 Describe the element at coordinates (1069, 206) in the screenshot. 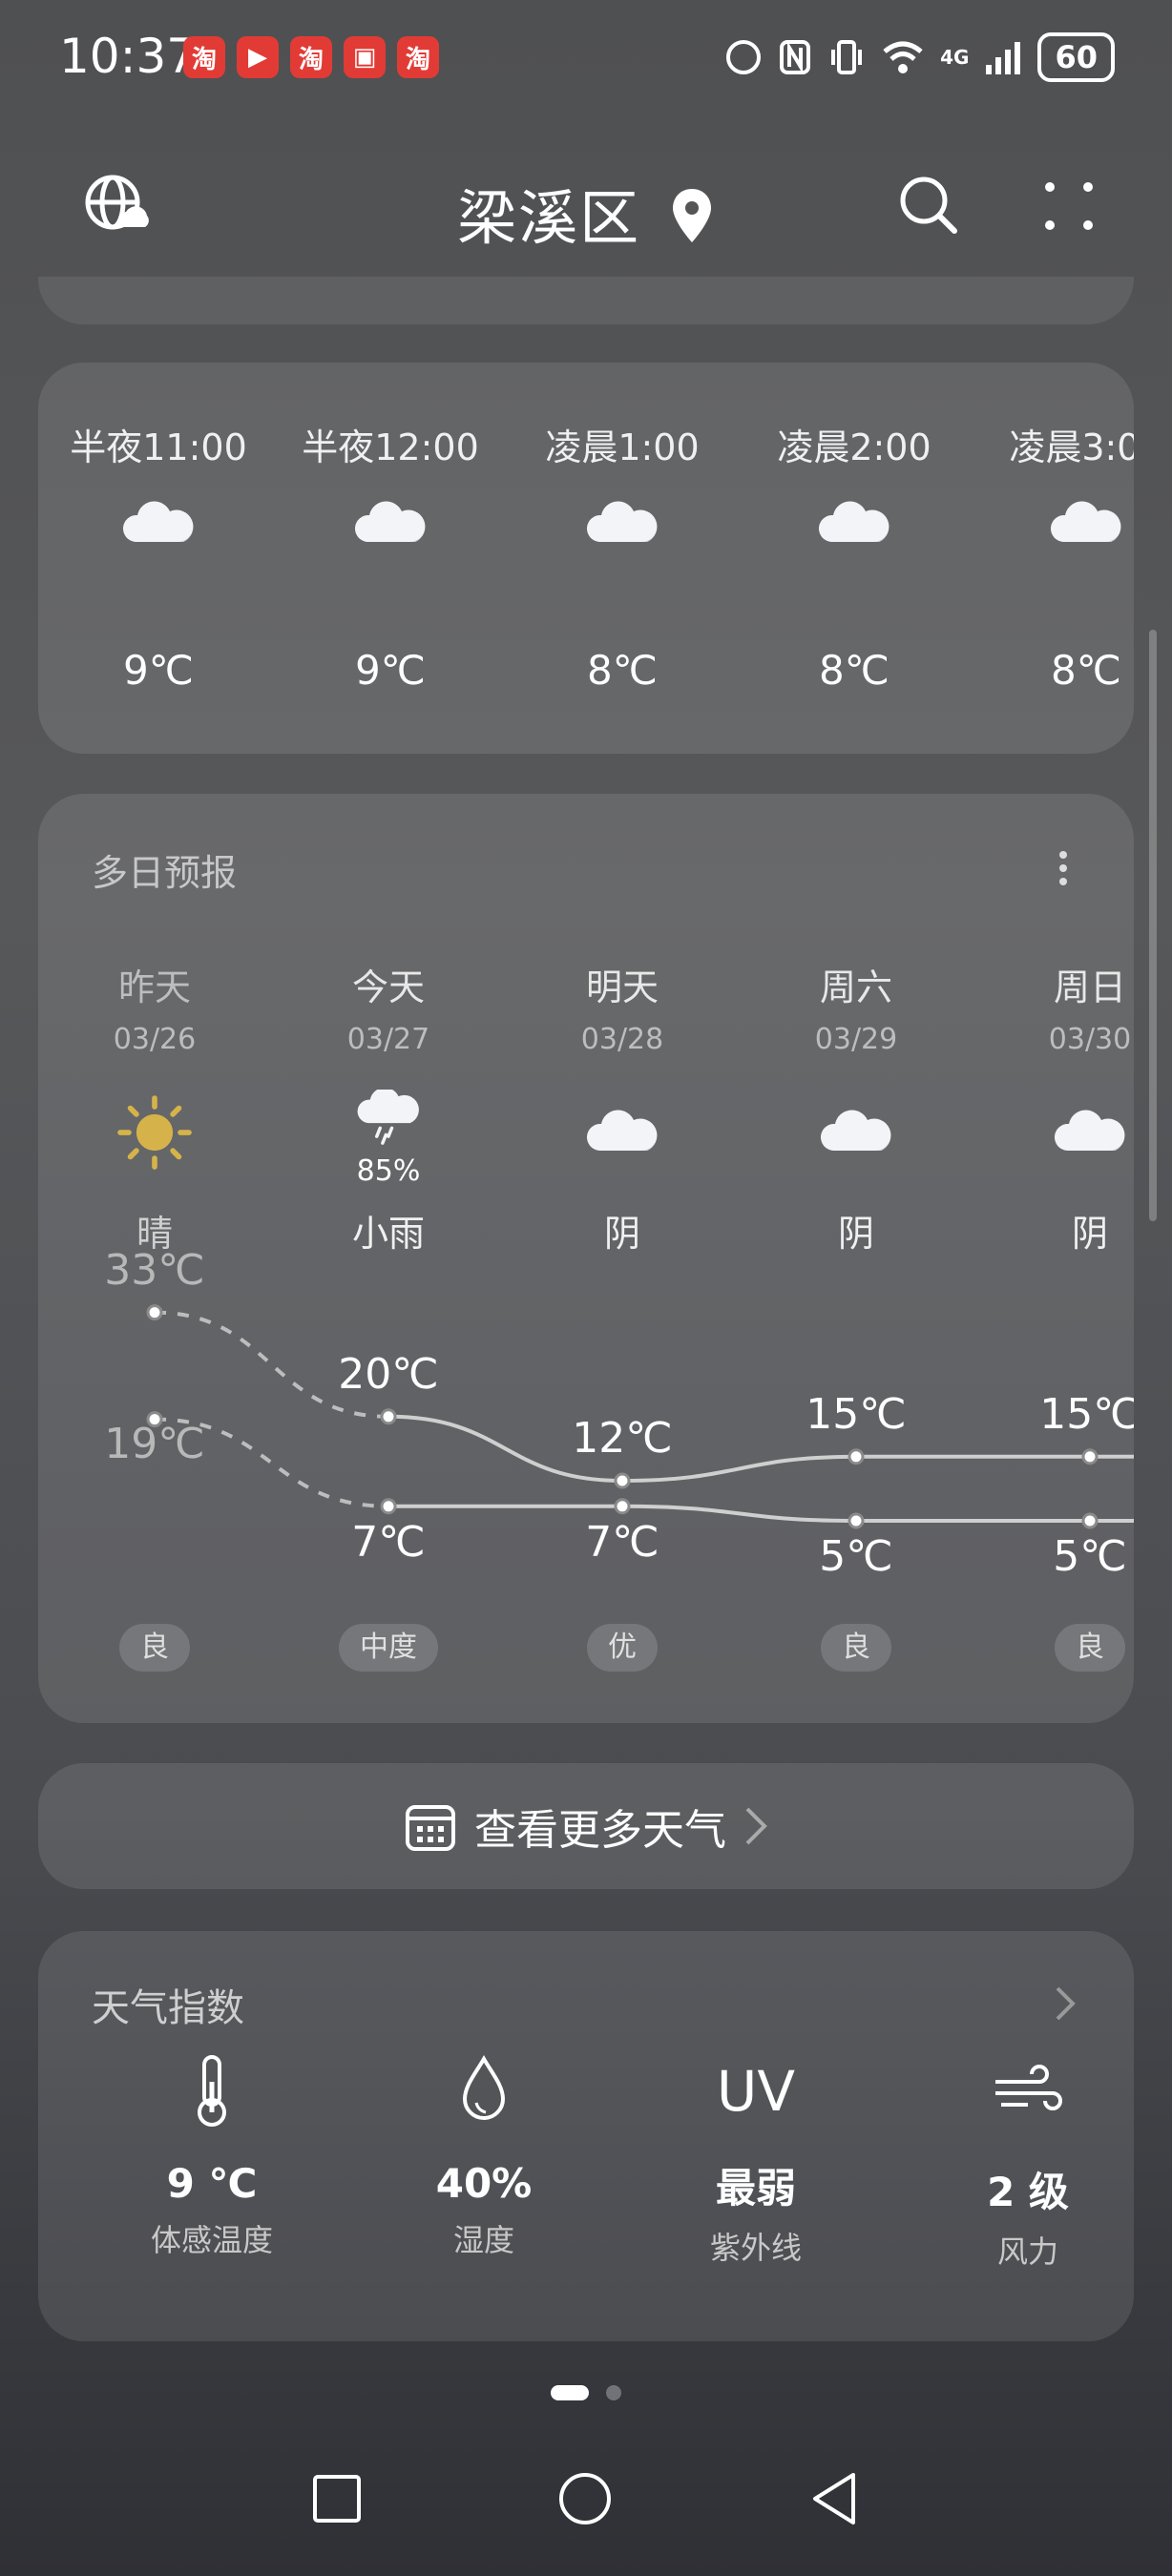

I see `more-options-icon` at that location.